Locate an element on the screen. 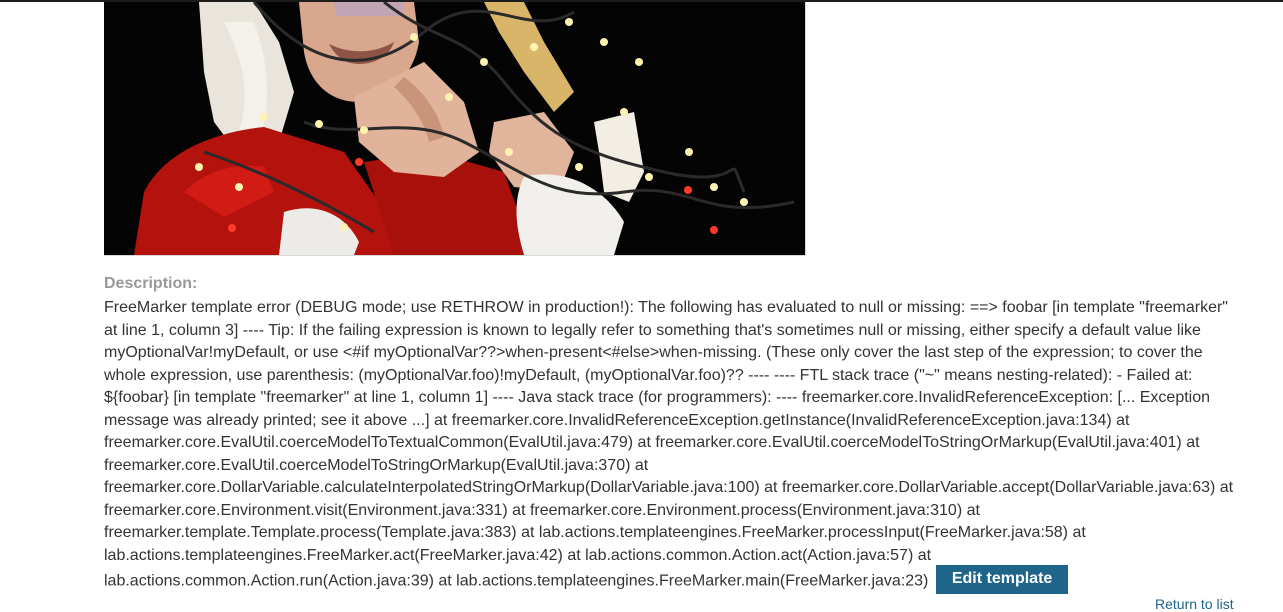 This screenshot has height=612, width=1283. edit-template-button: Edit template is located at coordinates (1002, 579).